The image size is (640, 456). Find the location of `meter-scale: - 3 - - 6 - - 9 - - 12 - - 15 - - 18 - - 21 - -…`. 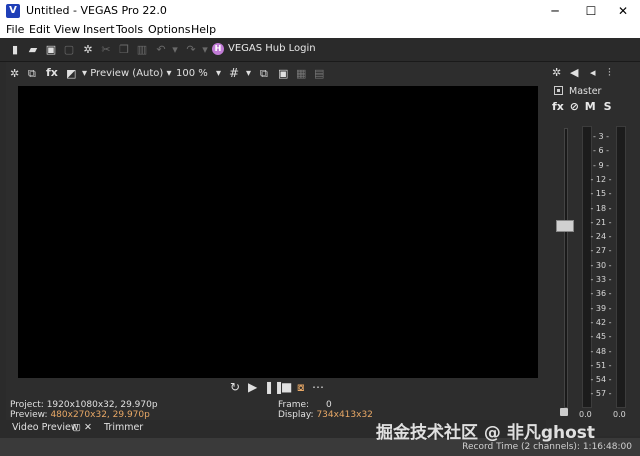

meter-scale: - 3 - - 6 - - 9 - - 12 - - 15 - - 18 - - 21 - -… is located at coordinates (601, 270).